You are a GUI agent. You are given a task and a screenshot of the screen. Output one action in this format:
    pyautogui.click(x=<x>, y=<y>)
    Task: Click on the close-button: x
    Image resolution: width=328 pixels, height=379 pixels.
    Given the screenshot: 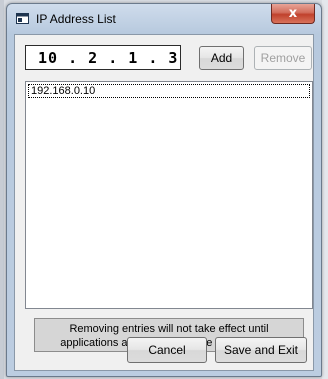 What is the action you would take?
    pyautogui.click(x=293, y=14)
    